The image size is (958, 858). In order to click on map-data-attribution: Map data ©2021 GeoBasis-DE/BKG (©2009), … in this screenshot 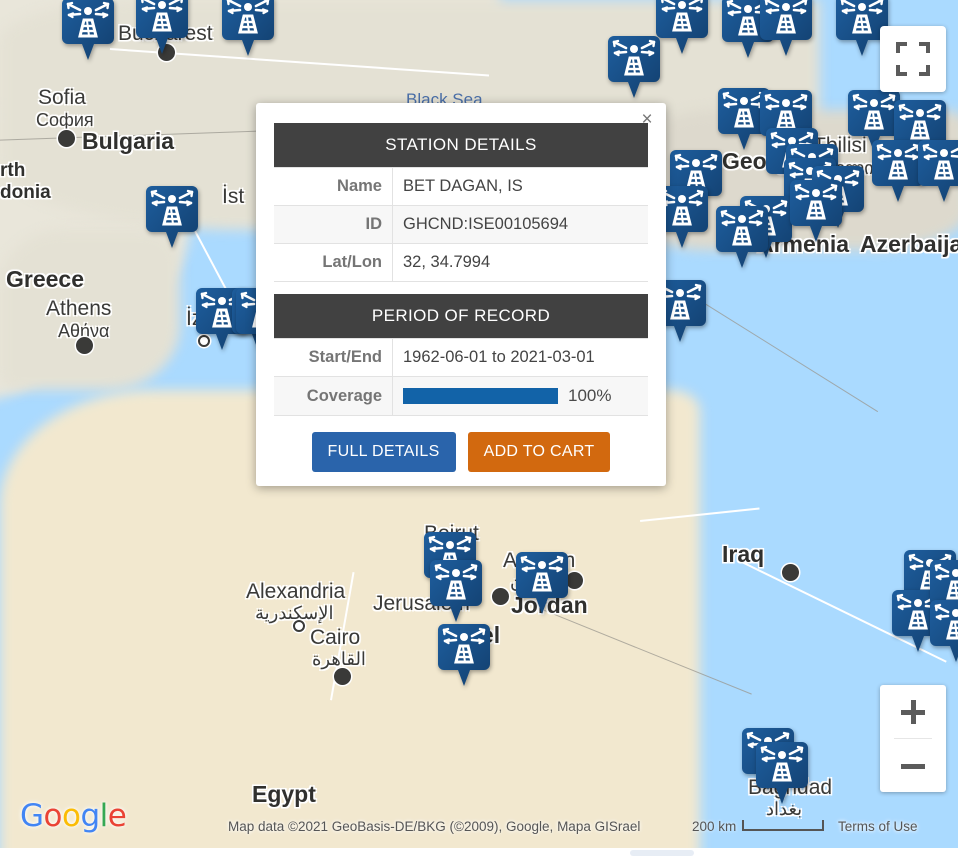, I will do `click(434, 826)`.